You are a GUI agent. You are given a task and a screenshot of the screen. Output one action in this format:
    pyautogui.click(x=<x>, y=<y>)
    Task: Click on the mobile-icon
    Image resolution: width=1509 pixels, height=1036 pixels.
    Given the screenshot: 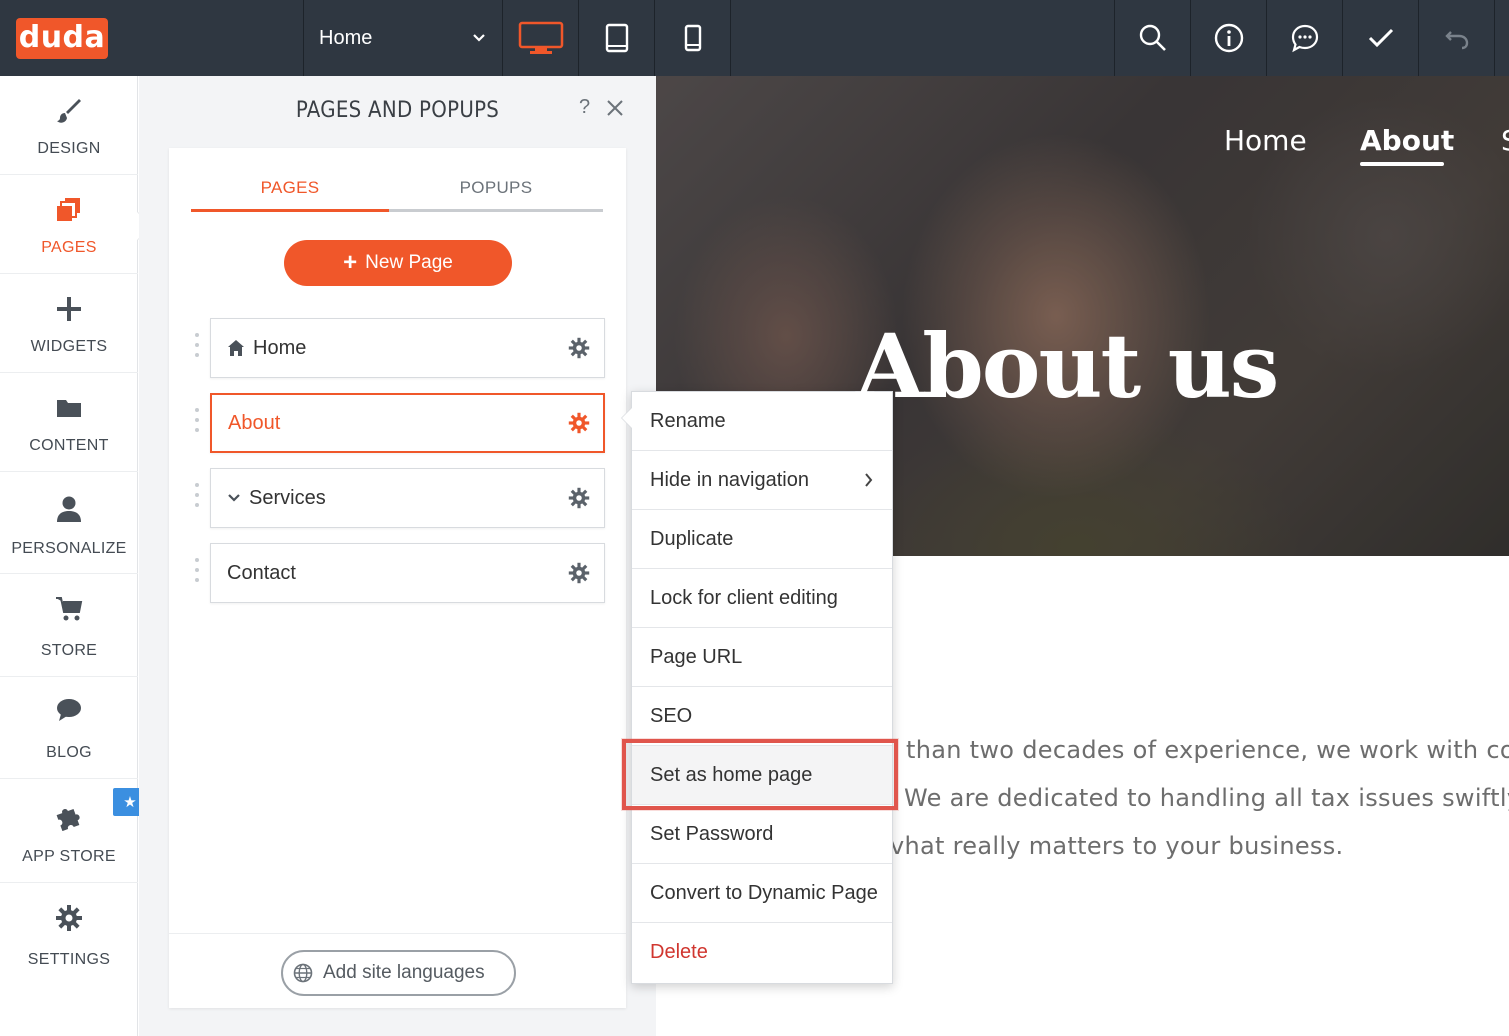 What is the action you would take?
    pyautogui.click(x=692, y=38)
    